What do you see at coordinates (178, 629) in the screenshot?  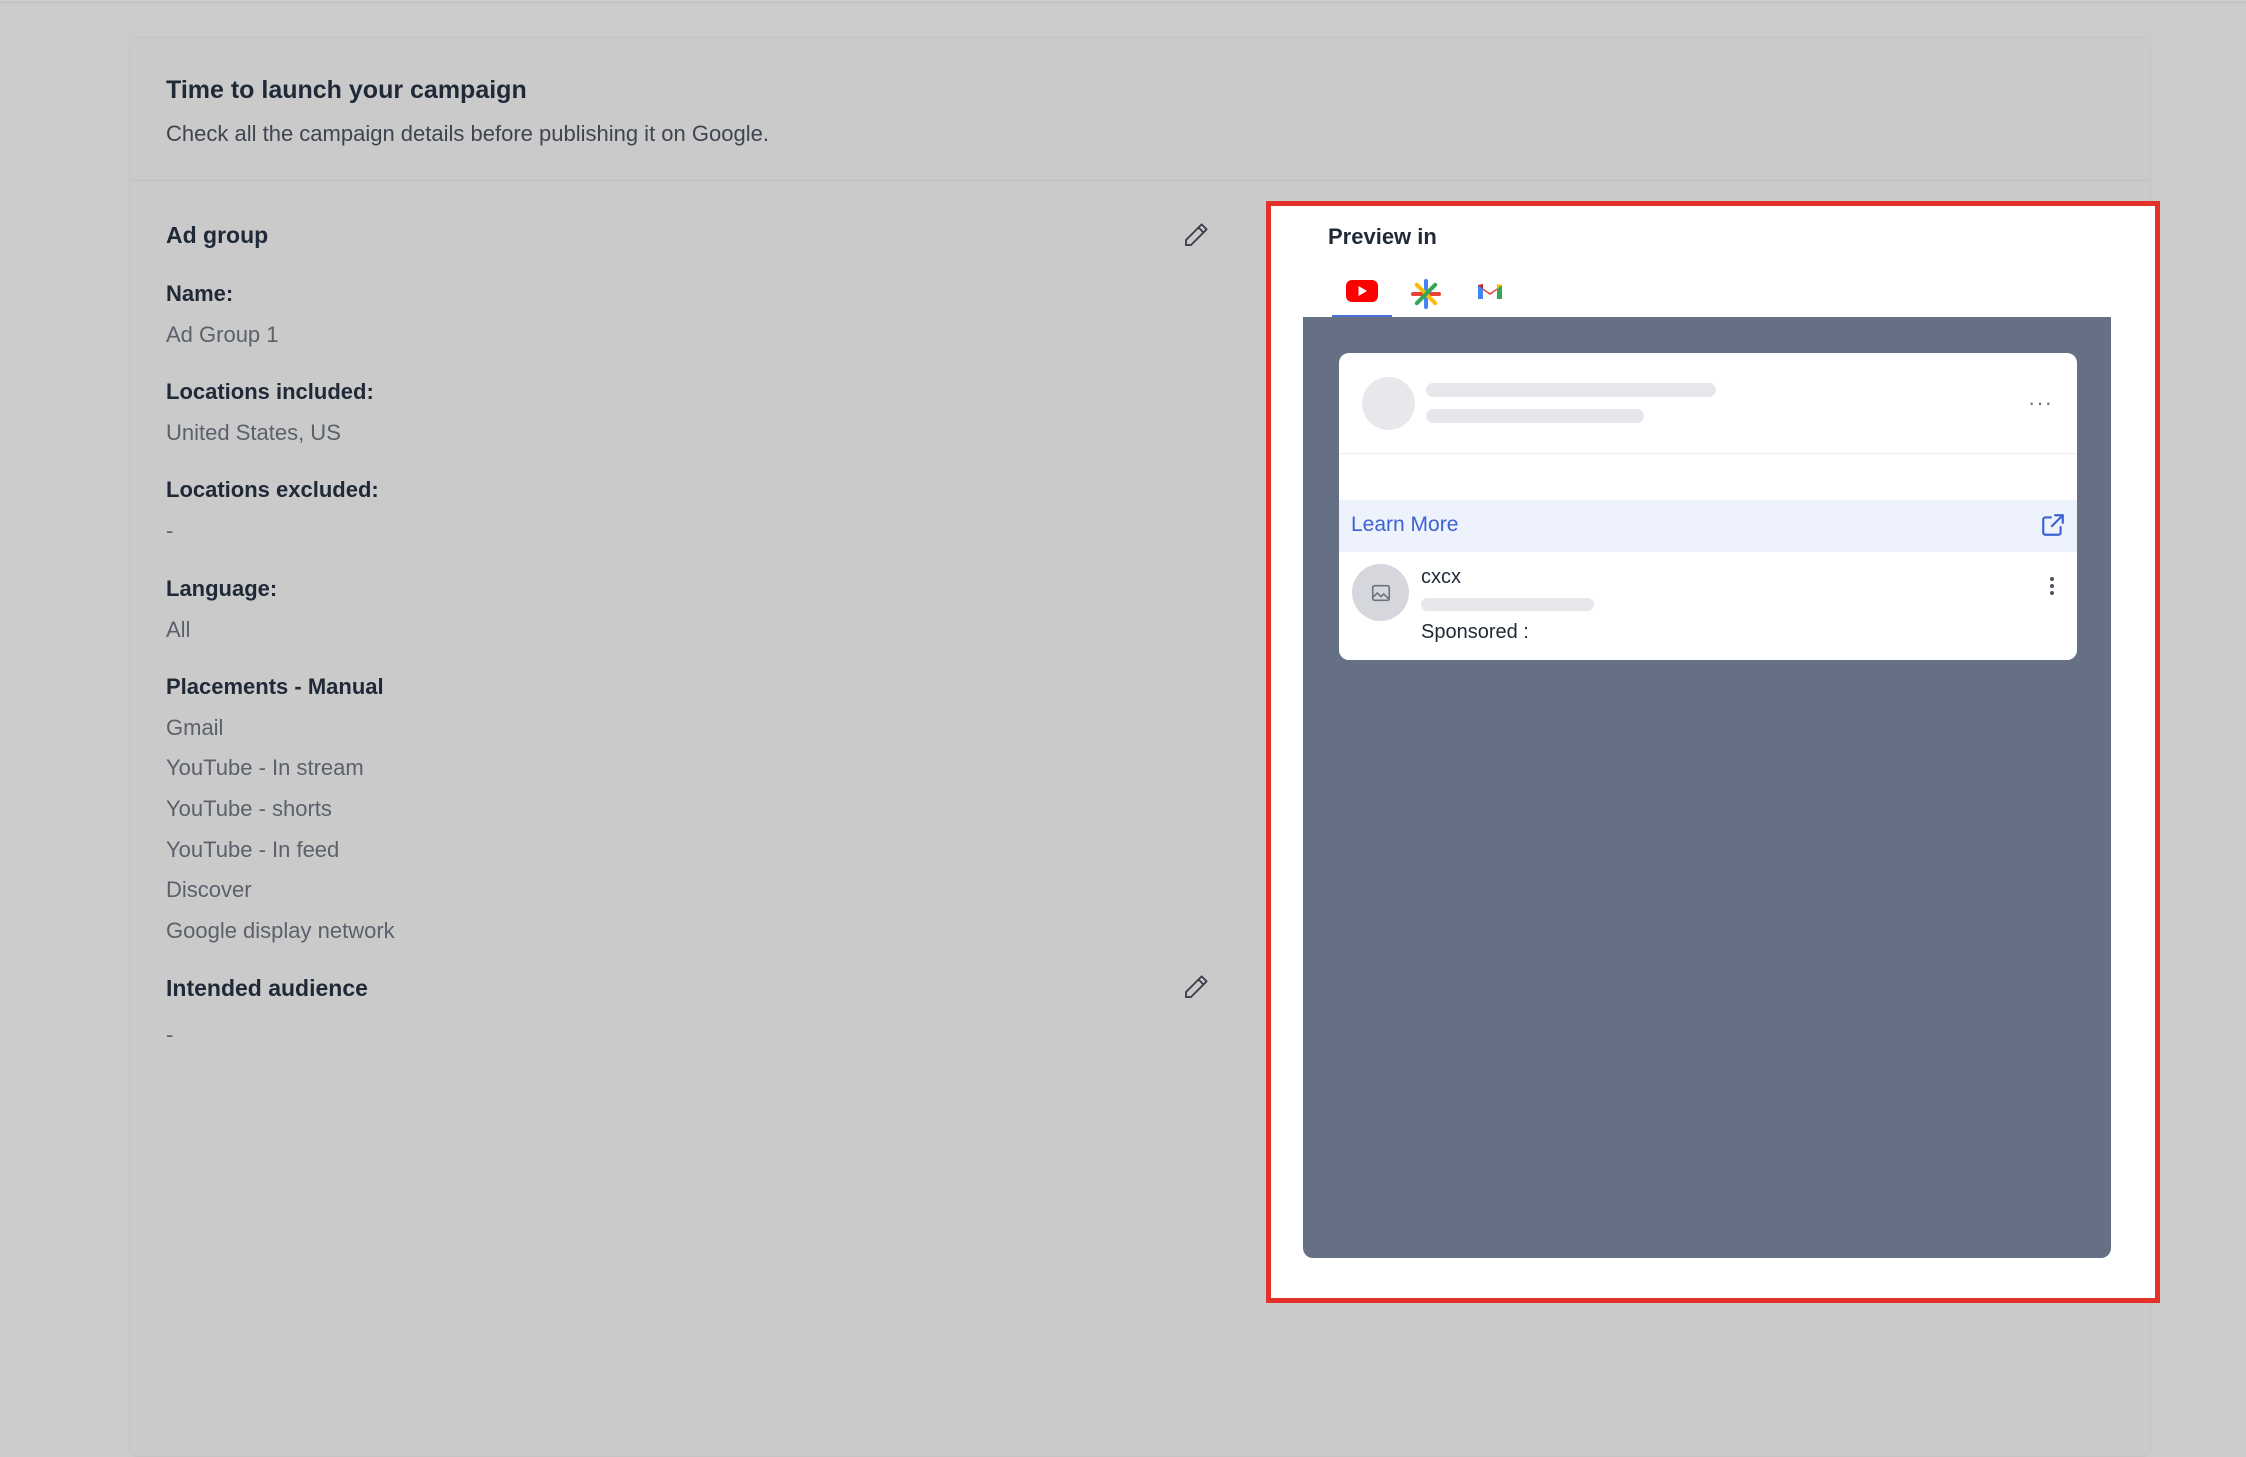 I see `language-value: All` at bounding box center [178, 629].